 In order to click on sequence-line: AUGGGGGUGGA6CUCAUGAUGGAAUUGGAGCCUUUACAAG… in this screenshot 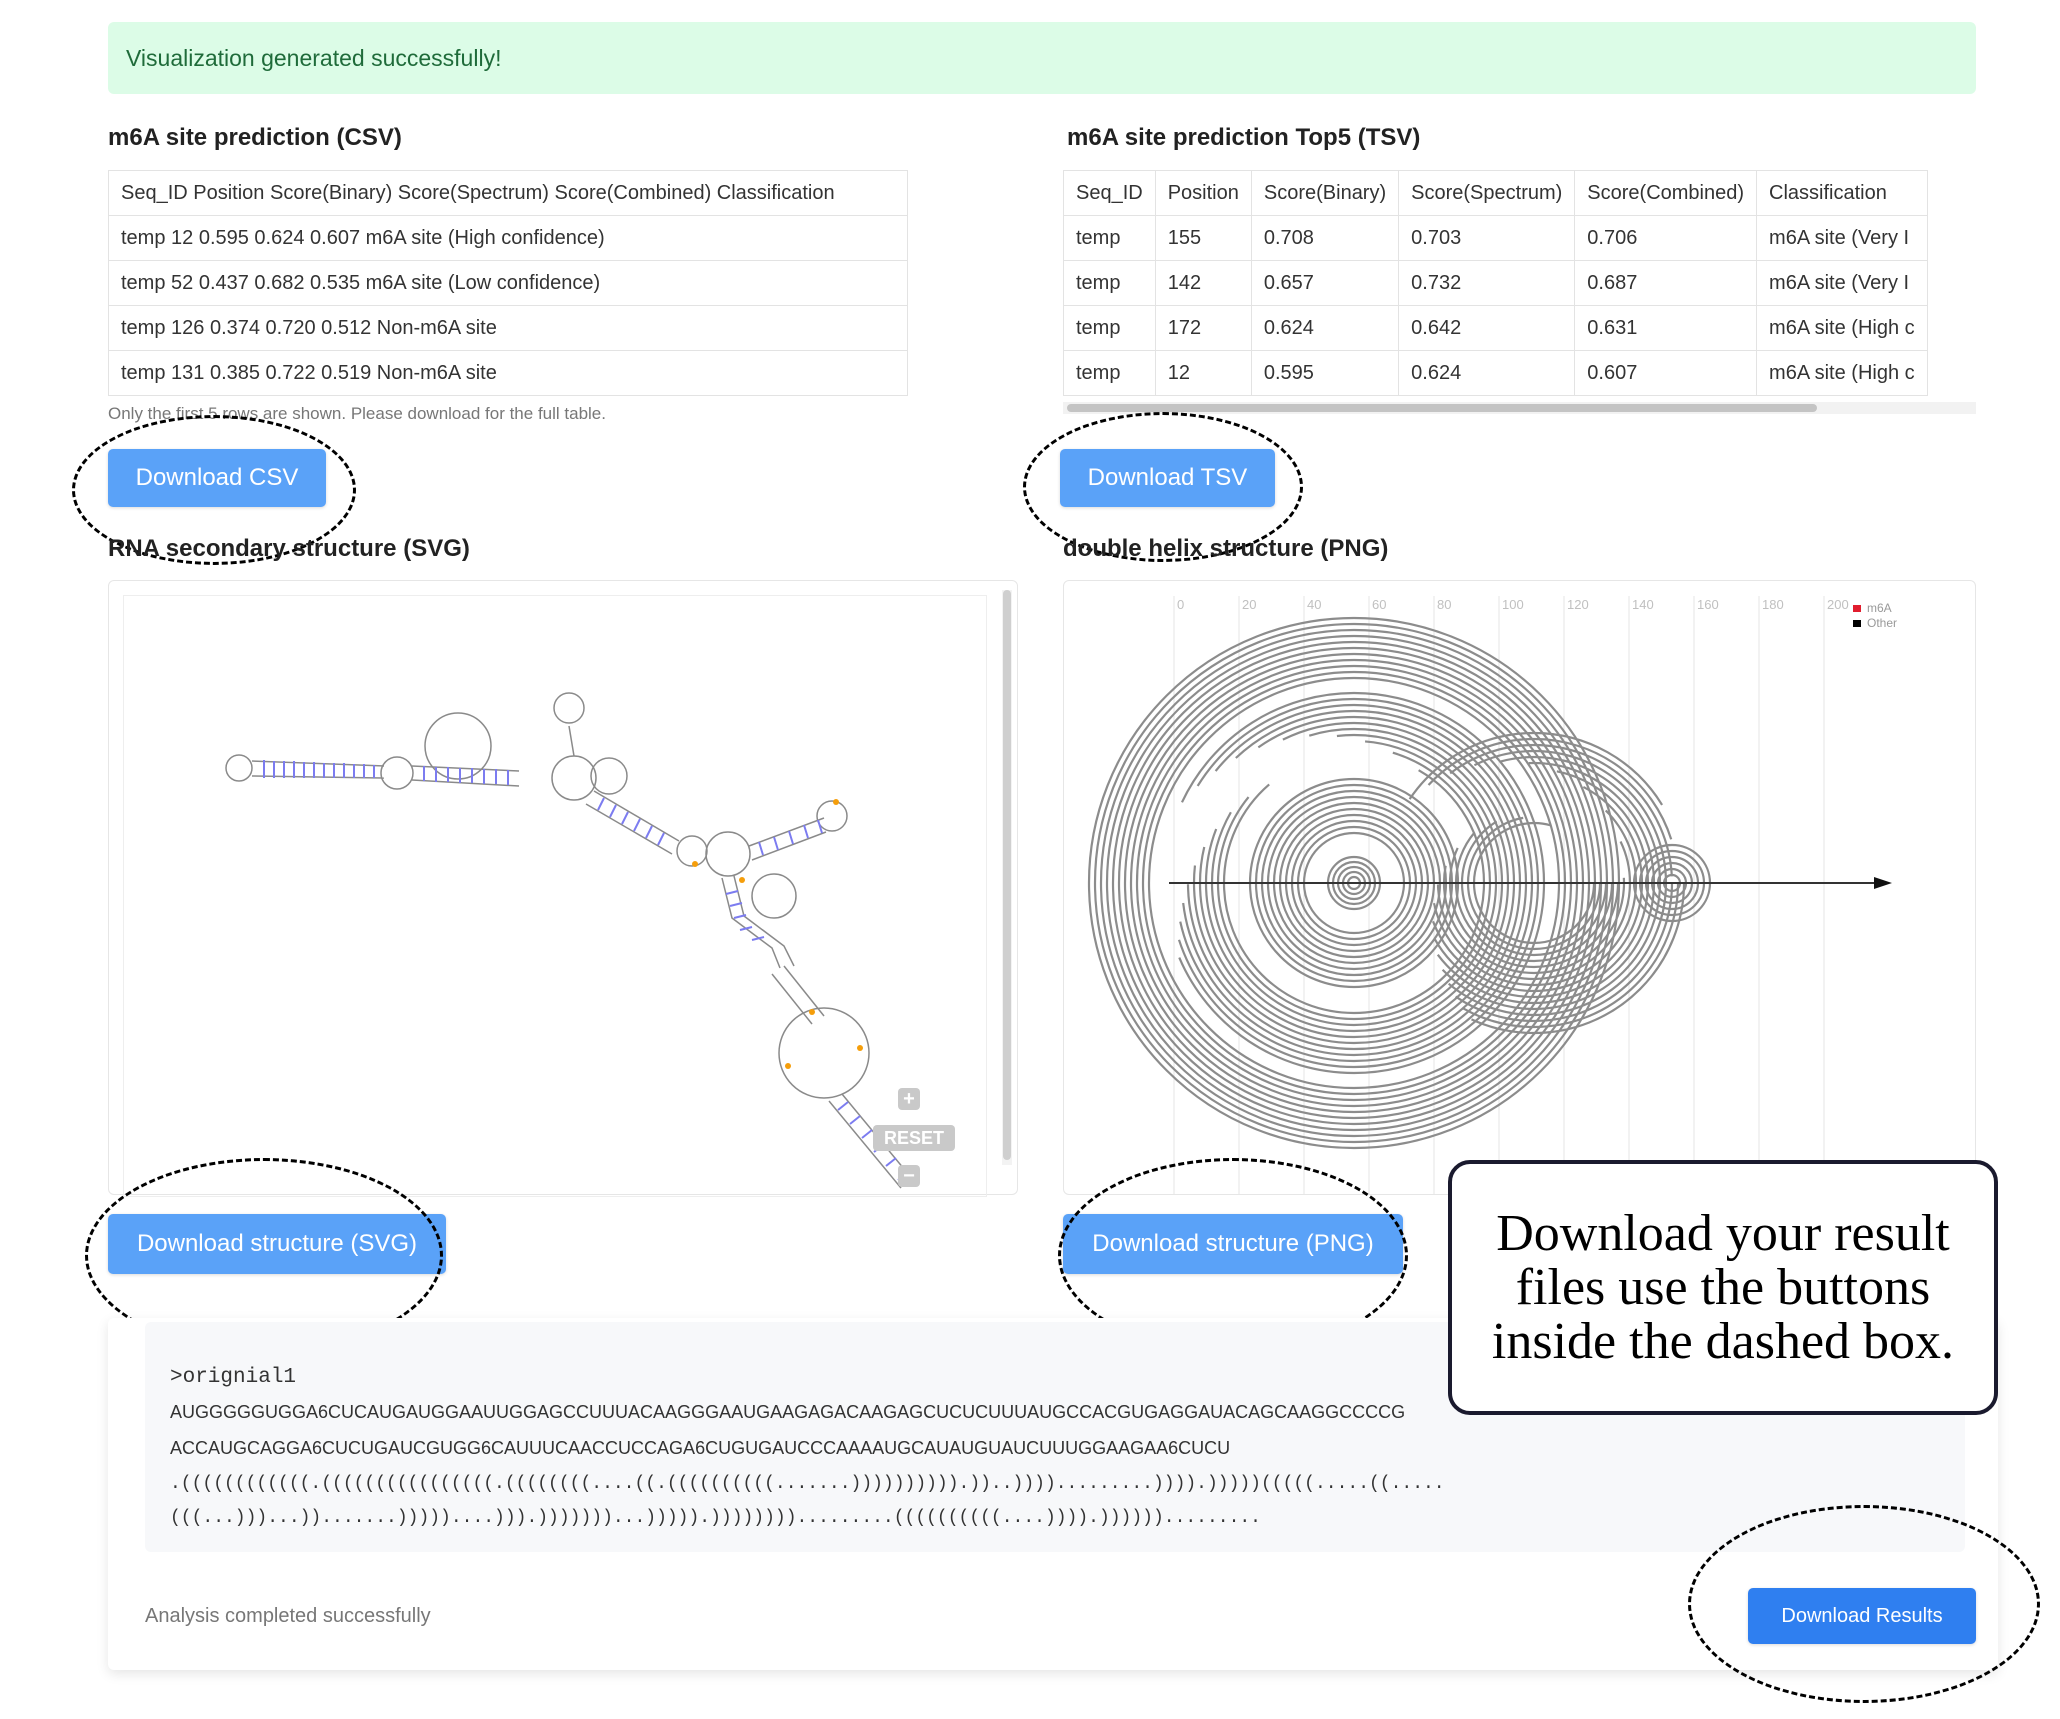, I will do `click(788, 1412)`.